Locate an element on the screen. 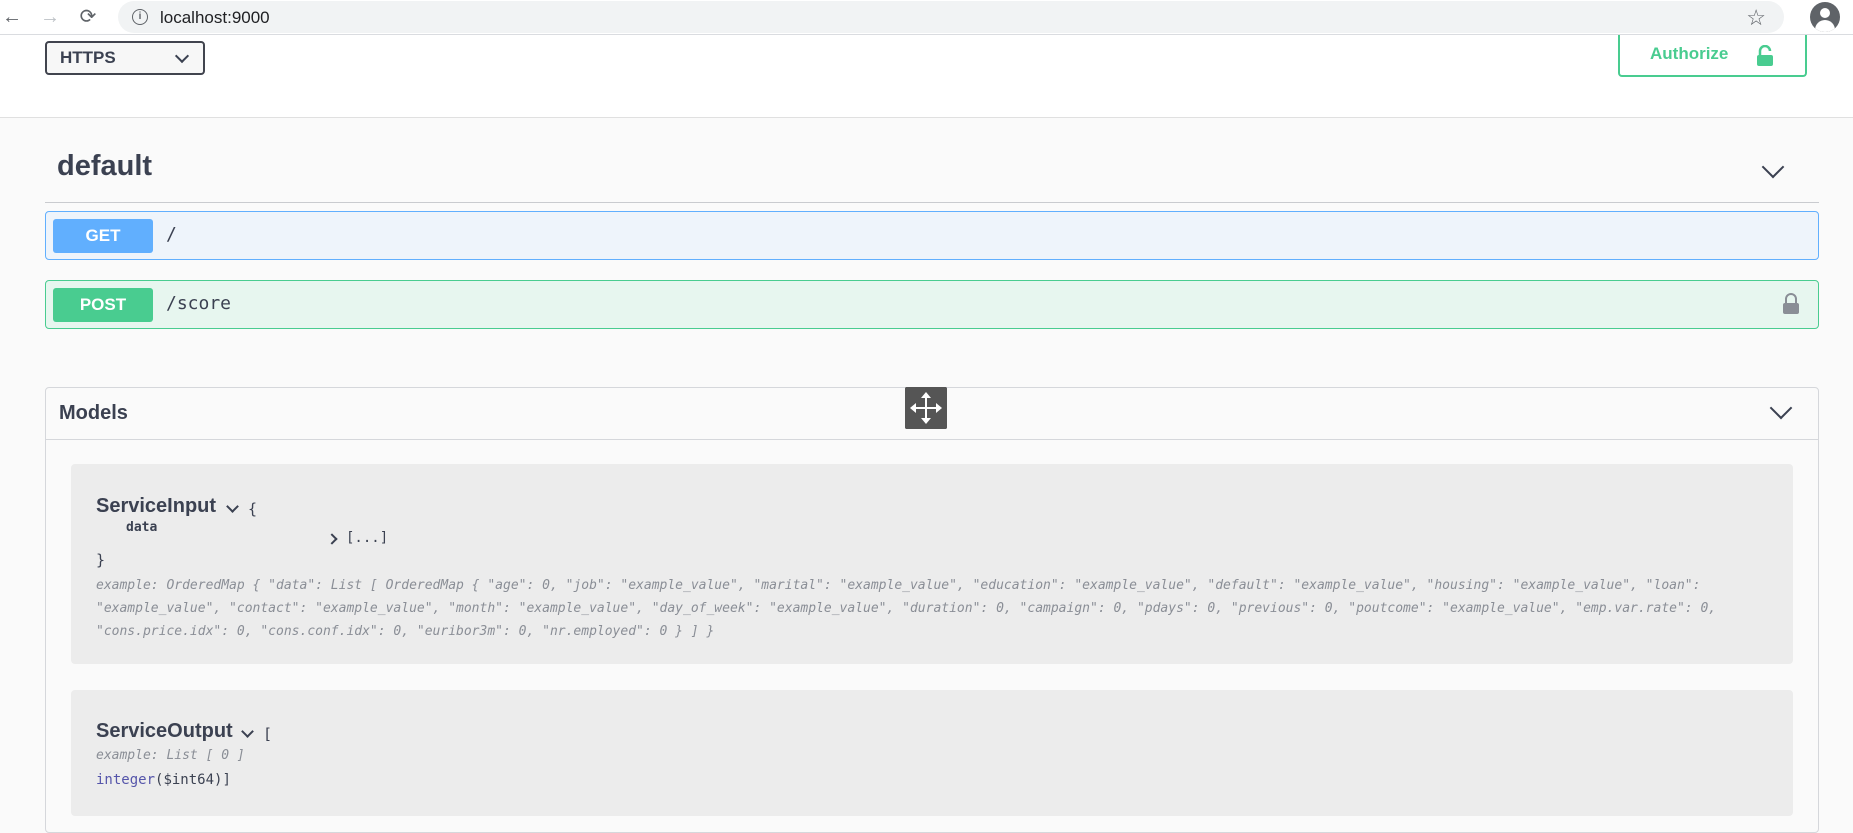  profile-head is located at coordinates (1825, 13).